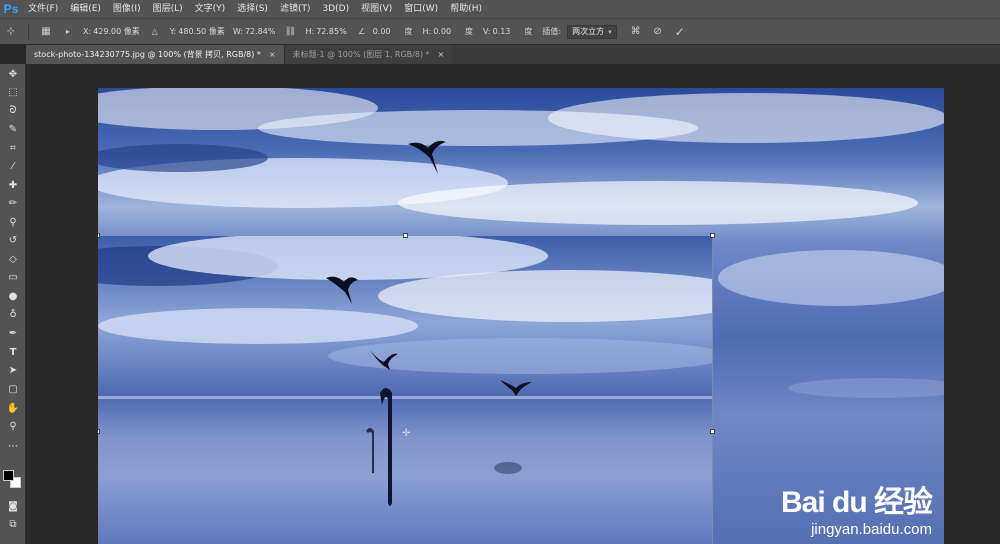 The width and height of the screenshot is (1000, 544). I want to click on foreground-color-swatch, so click(8, 475).